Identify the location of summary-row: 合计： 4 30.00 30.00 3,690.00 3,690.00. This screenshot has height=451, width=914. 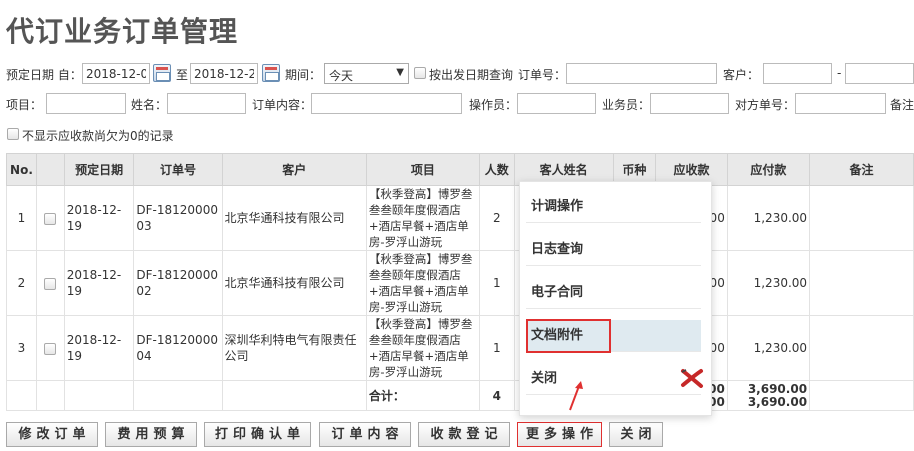
(460, 395).